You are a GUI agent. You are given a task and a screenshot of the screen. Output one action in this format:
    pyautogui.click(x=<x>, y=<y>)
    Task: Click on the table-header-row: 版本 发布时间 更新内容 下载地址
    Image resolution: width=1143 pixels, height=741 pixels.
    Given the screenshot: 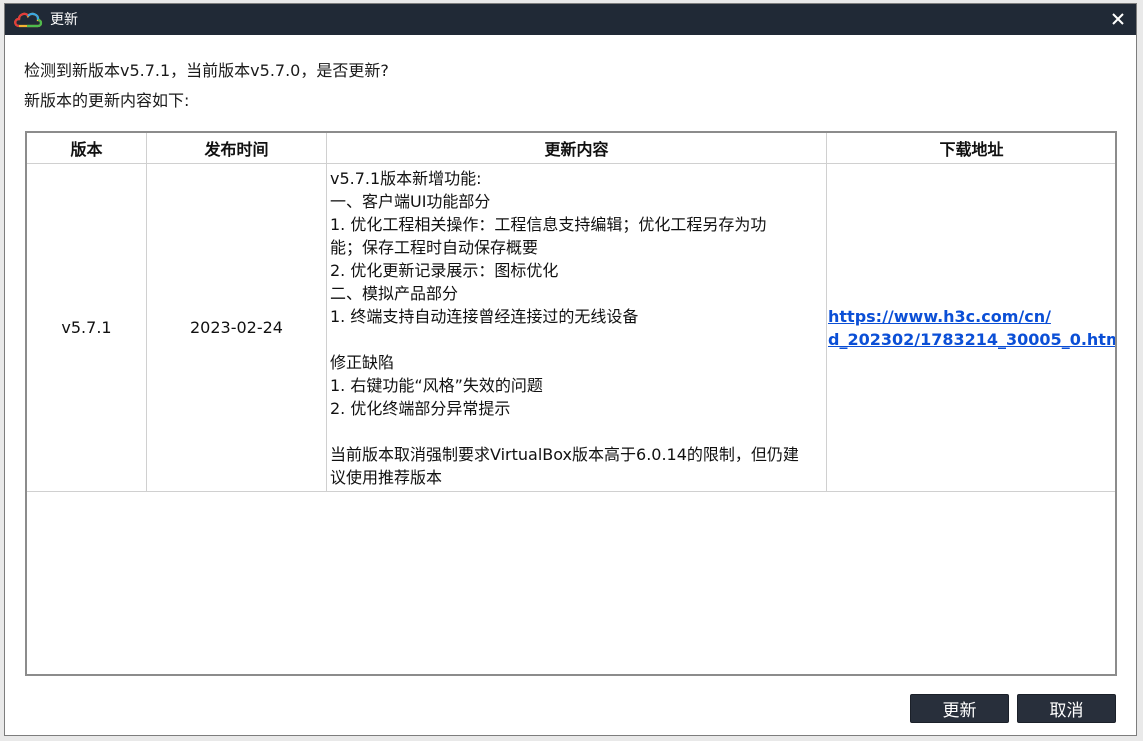 What is the action you would take?
    pyautogui.click(x=571, y=148)
    